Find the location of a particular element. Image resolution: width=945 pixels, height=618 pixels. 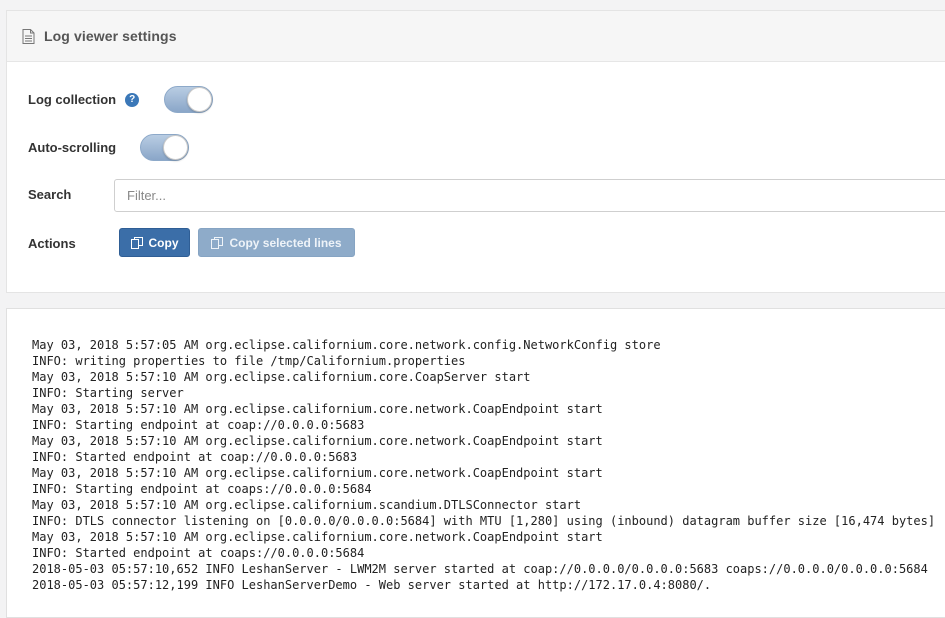

copy-button: Copy is located at coordinates (154, 242).